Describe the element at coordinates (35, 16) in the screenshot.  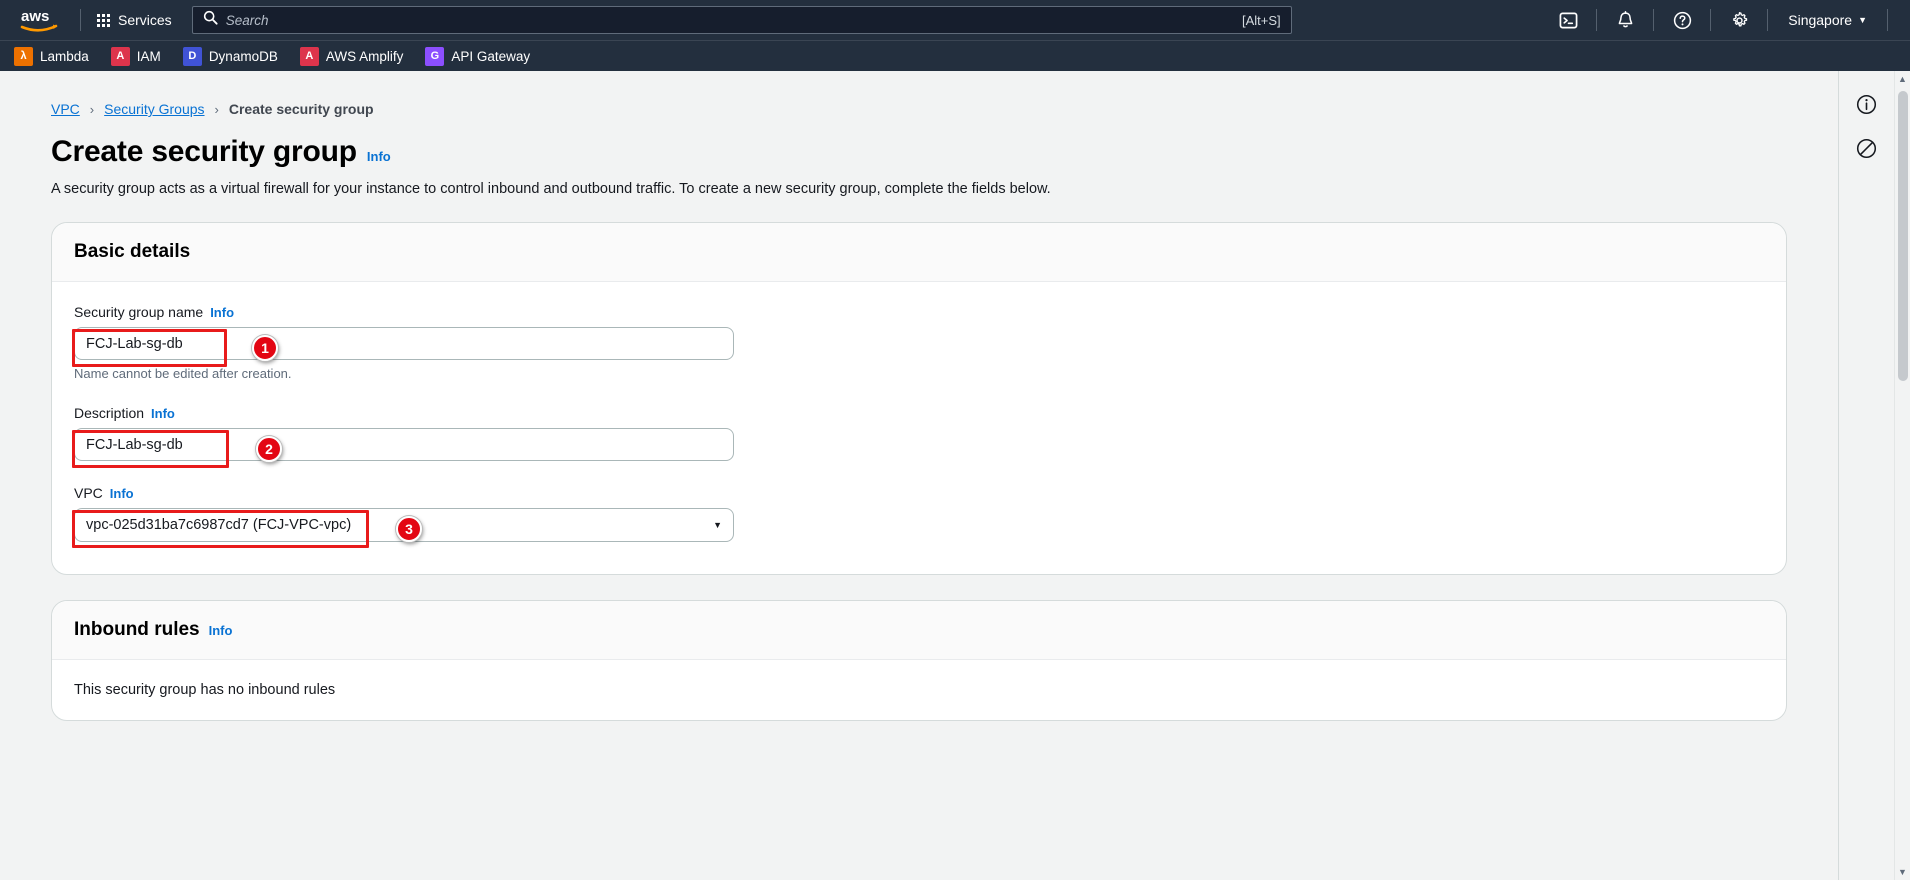
I see `svg-text: aws` at that location.